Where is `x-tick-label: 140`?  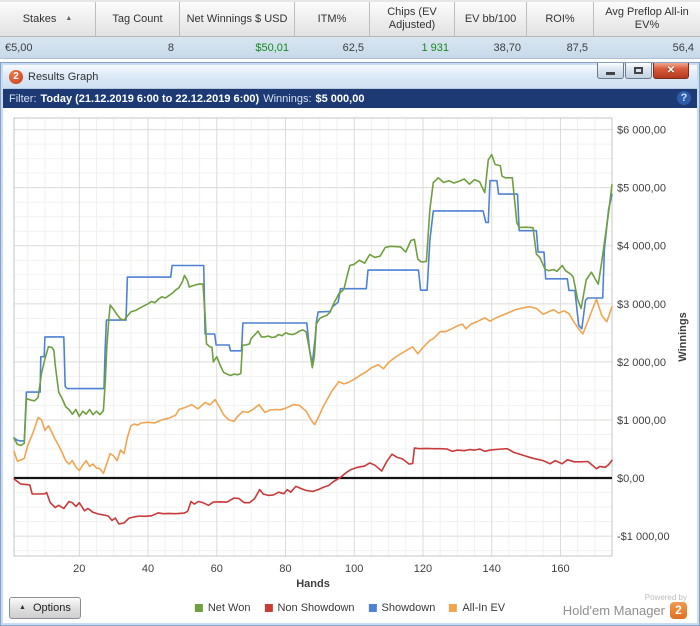 x-tick-label: 140 is located at coordinates (492, 569).